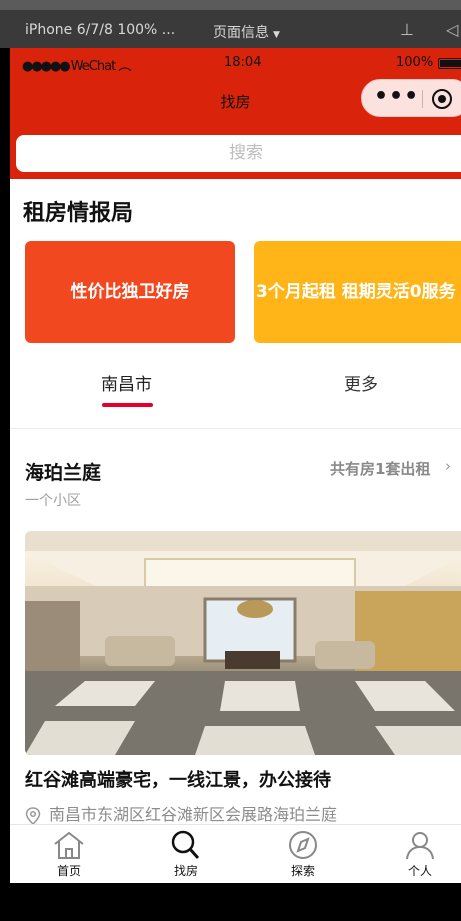 This screenshot has width=461, height=921. What do you see at coordinates (185, 871) in the screenshot?
I see `tab-find-label: 找房` at bounding box center [185, 871].